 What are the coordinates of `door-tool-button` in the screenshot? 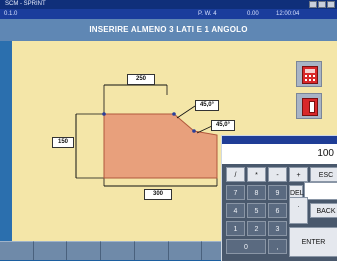 It's located at (309, 106).